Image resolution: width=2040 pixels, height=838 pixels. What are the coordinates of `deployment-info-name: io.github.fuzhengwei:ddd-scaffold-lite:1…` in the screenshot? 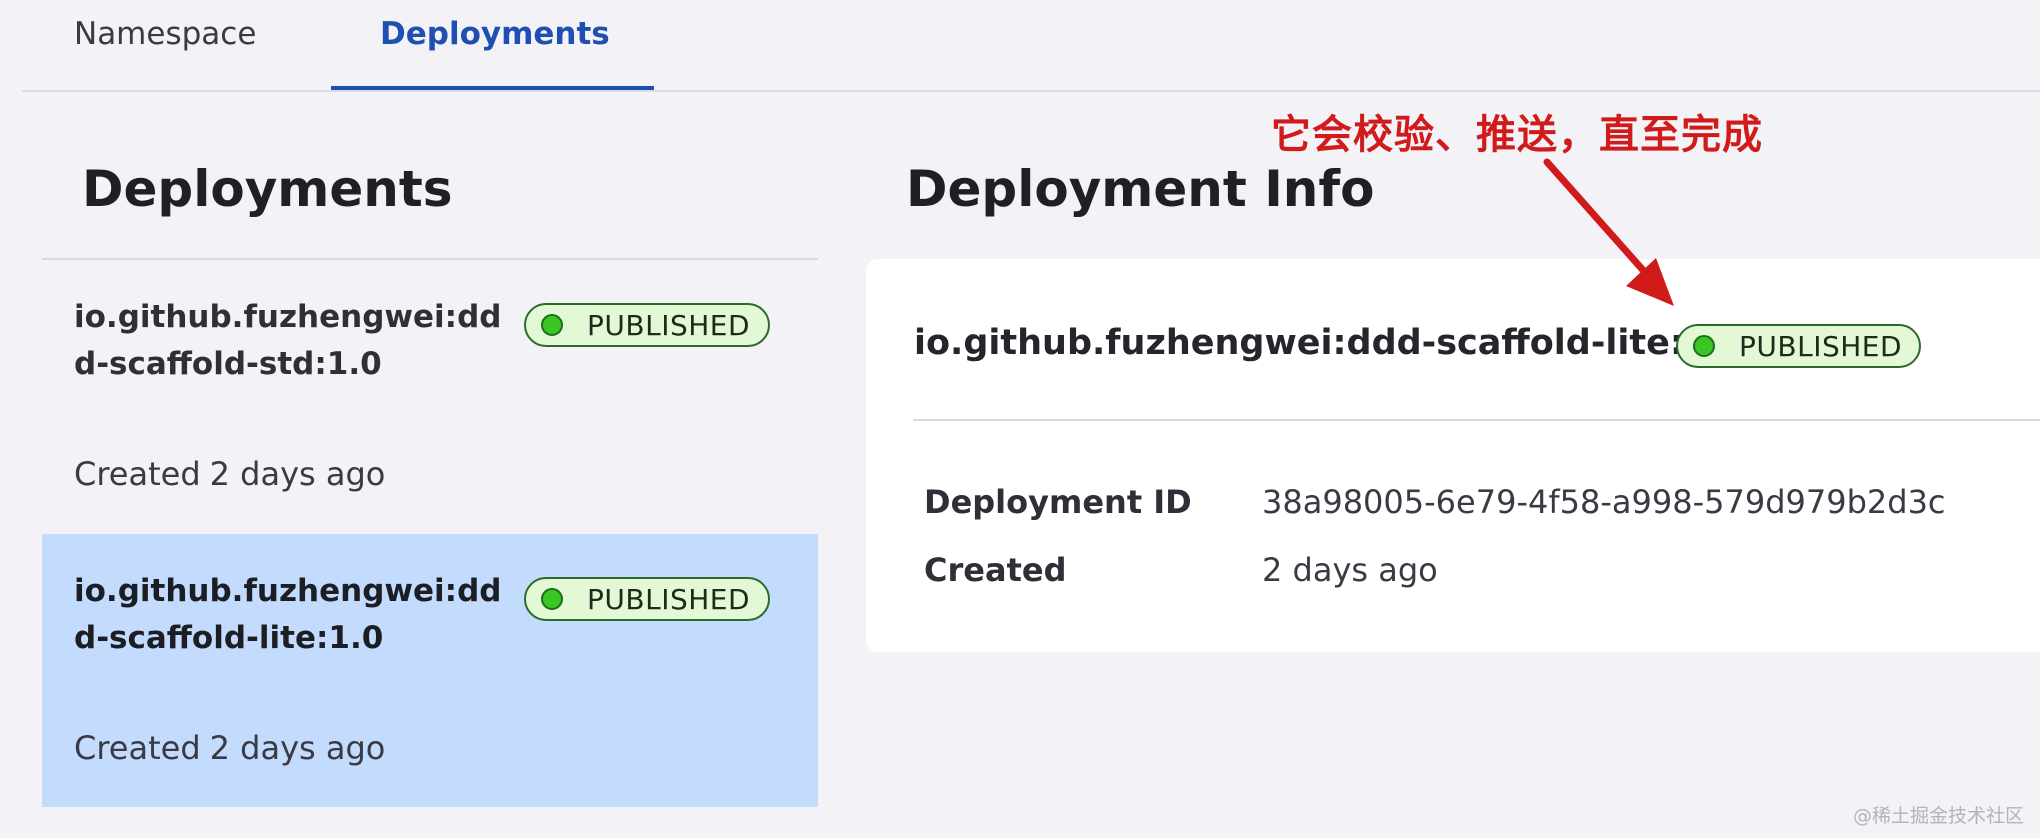 It's located at (1330, 343).